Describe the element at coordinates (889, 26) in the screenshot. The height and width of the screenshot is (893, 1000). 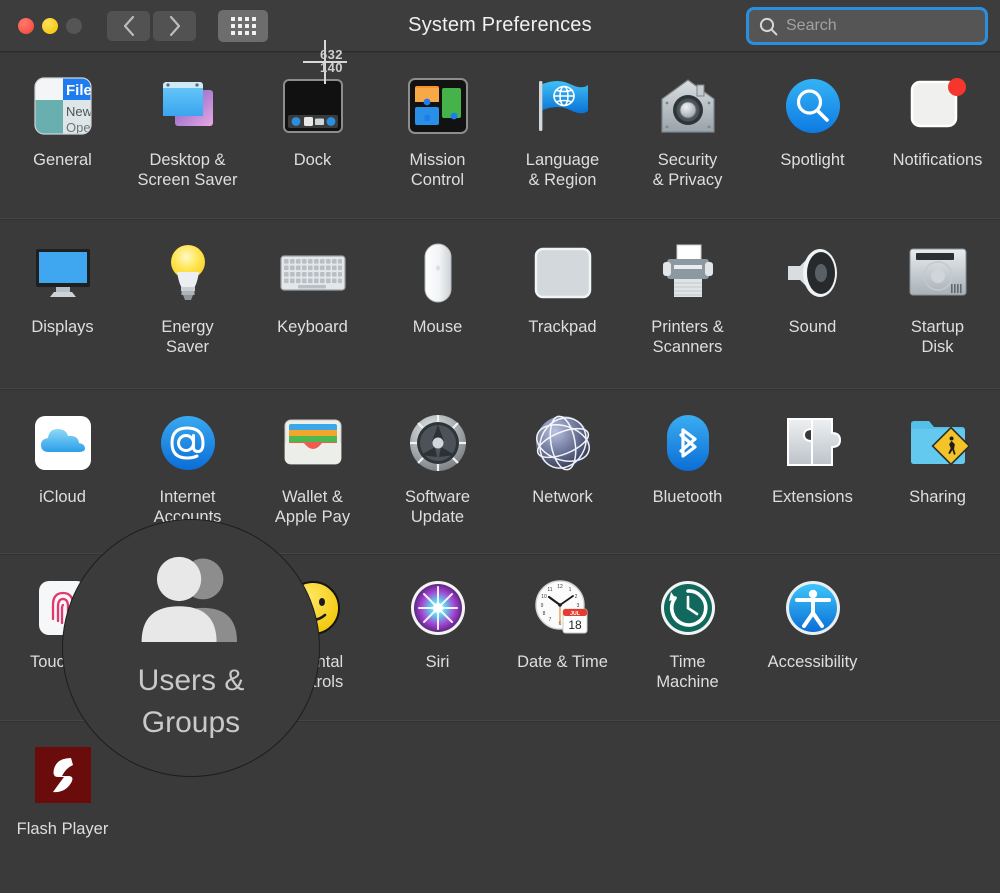
I see `search-input` at that location.